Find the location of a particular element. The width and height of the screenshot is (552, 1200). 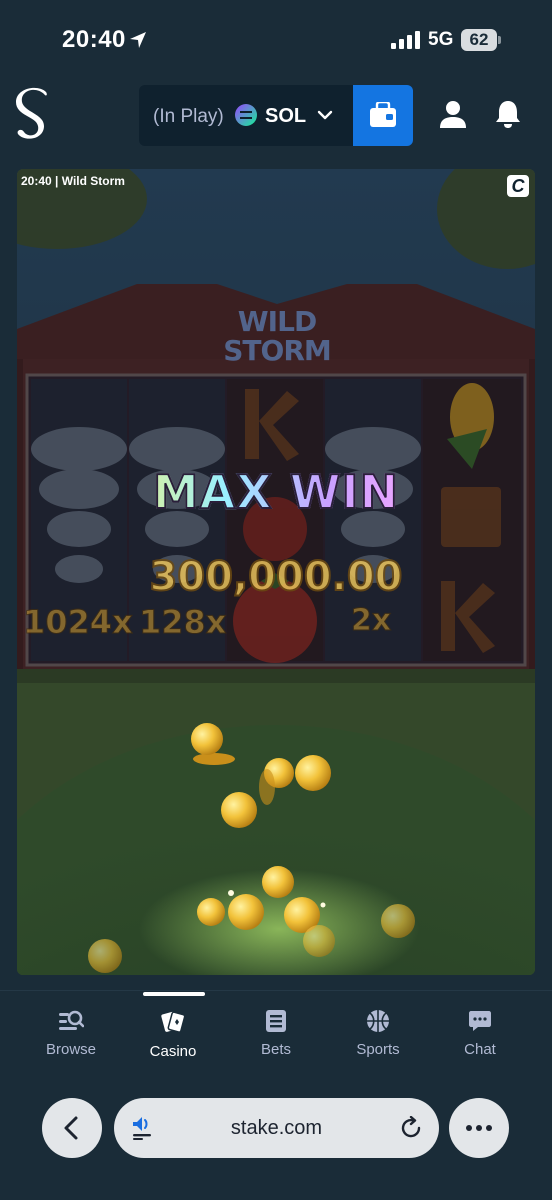

nav-label: Casino is located at coordinates (173, 1051).